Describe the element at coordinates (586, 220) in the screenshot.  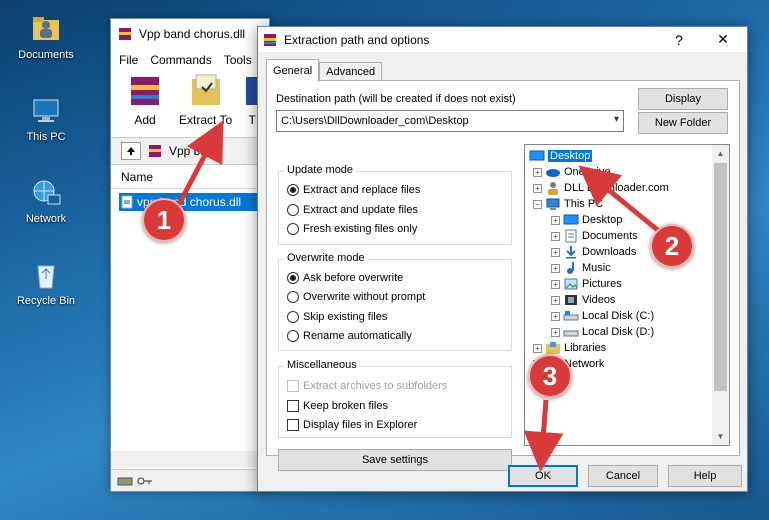
I see `tree-item-desktop: + Desktop` at that location.